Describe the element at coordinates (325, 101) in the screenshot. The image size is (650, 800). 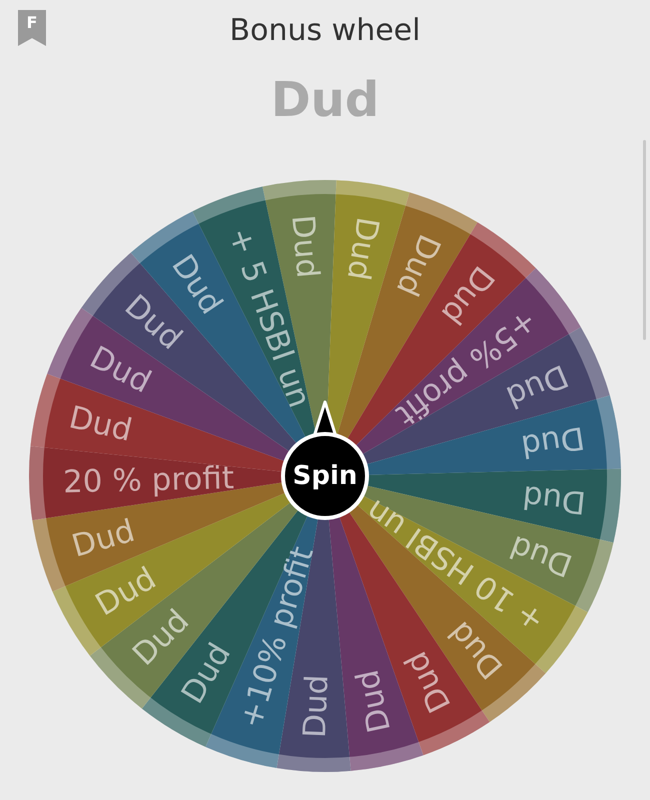
I see `result-text: Dud` at that location.